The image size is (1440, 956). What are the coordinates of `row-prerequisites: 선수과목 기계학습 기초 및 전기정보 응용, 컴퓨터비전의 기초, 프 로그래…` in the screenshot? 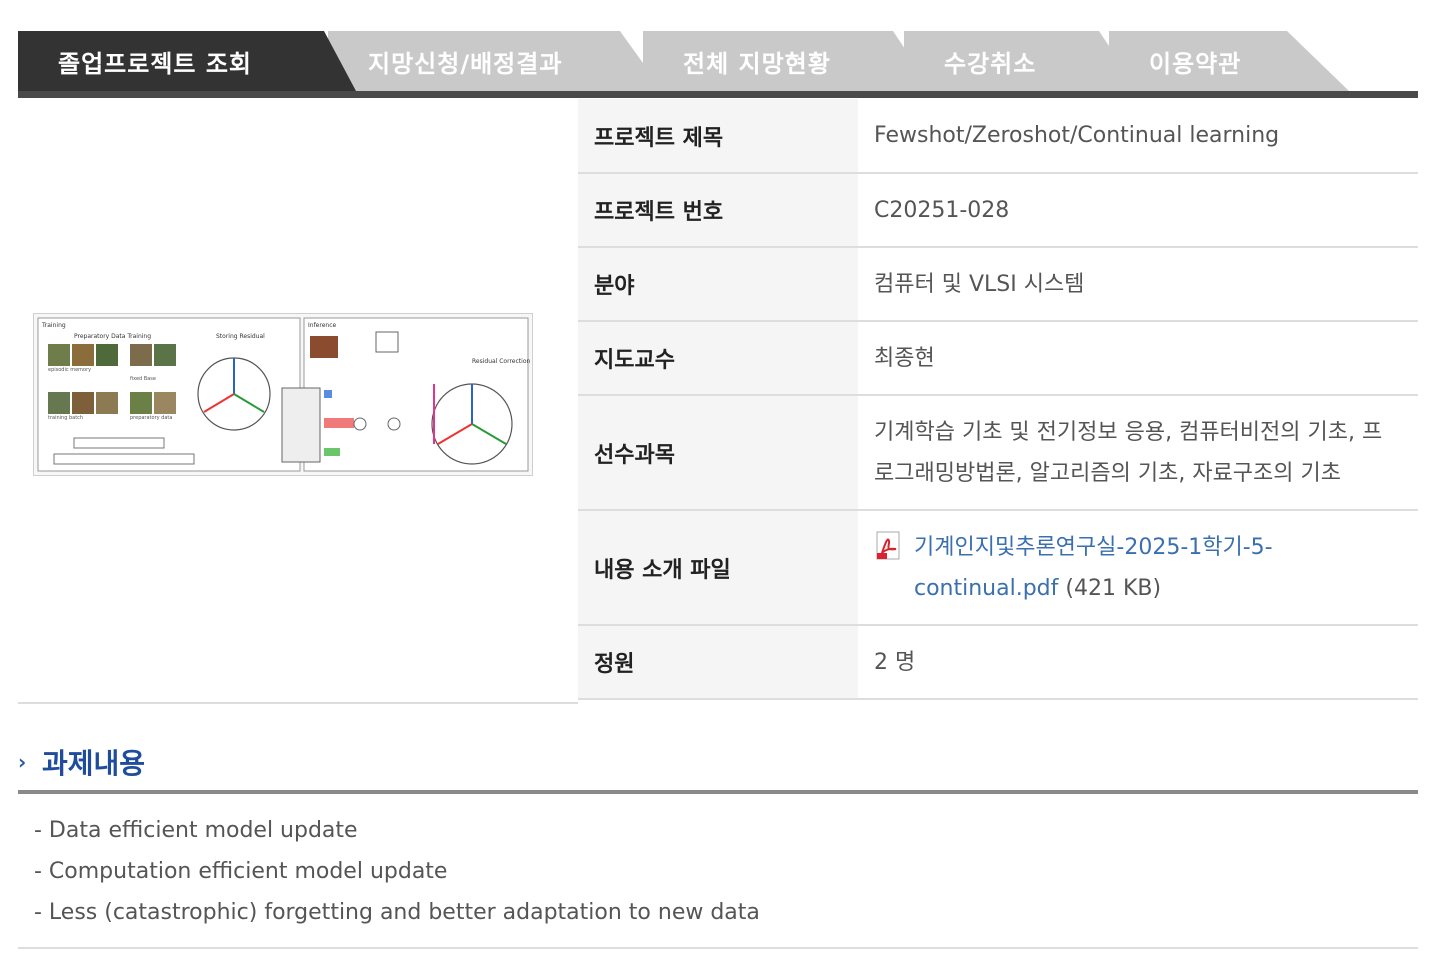 It's located at (998, 452).